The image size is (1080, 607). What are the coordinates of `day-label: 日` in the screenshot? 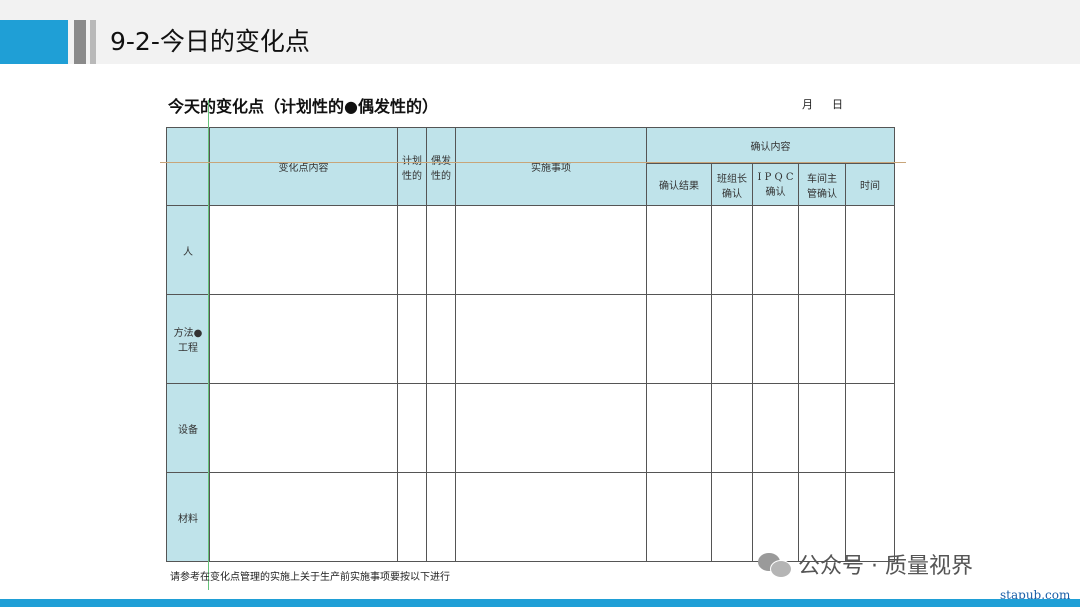 It's located at (837, 104).